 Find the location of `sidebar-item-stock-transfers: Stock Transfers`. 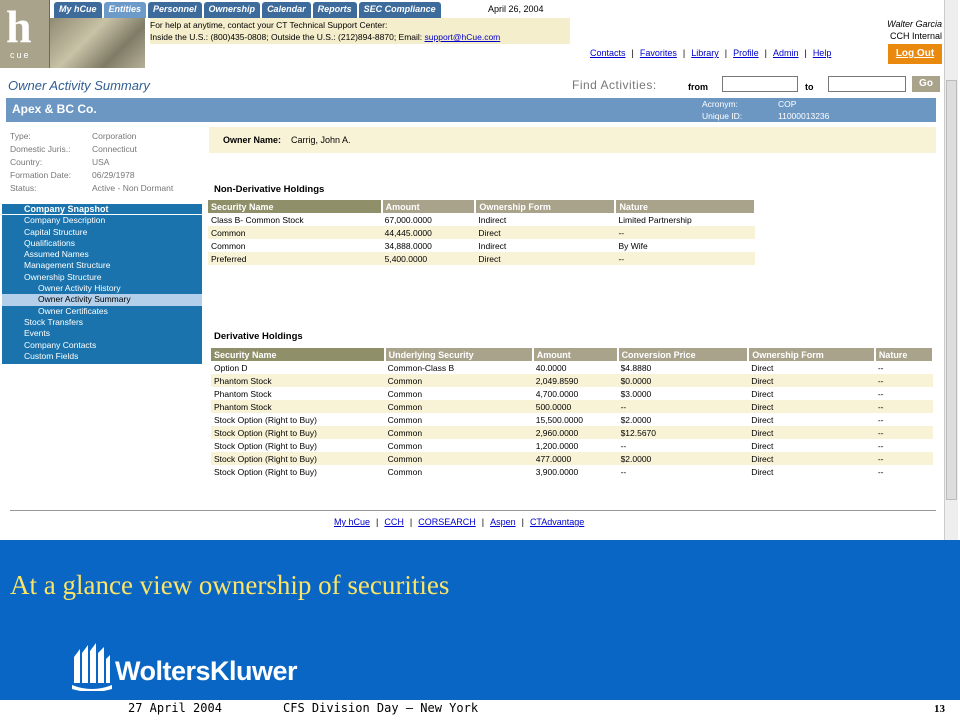

sidebar-item-stock-transfers: Stock Transfers is located at coordinates (102, 322).